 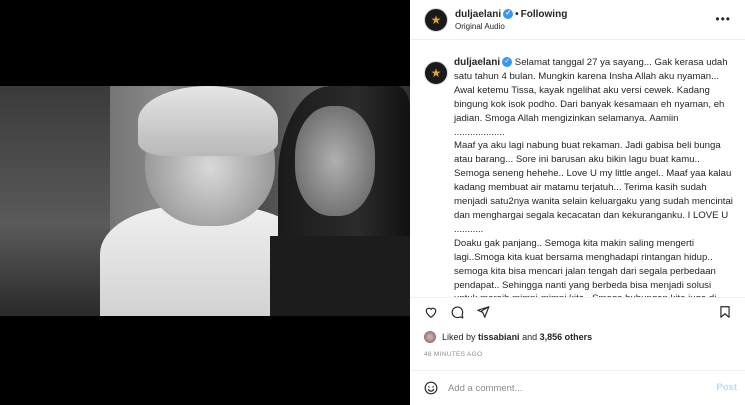 I want to click on likes-count: 3,856 others, so click(x=566, y=337).